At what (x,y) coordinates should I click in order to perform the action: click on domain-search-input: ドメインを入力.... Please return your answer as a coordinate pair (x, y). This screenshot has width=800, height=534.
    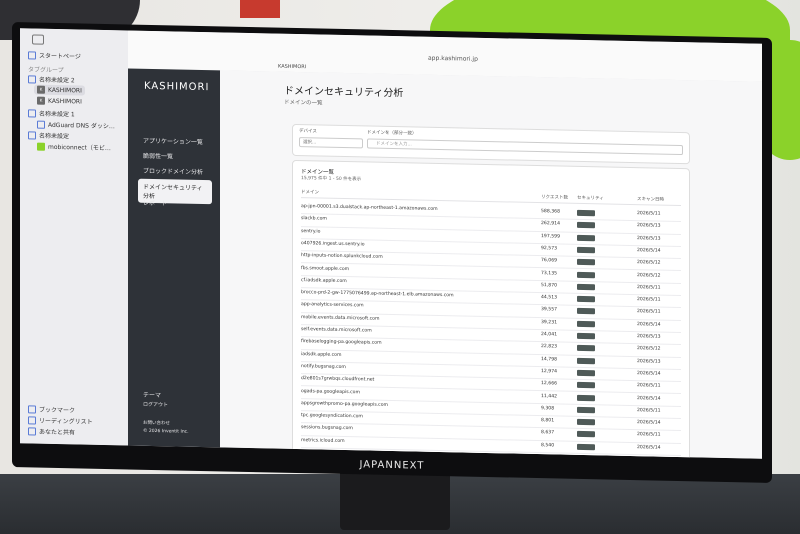
    Looking at the image, I should click on (525, 147).